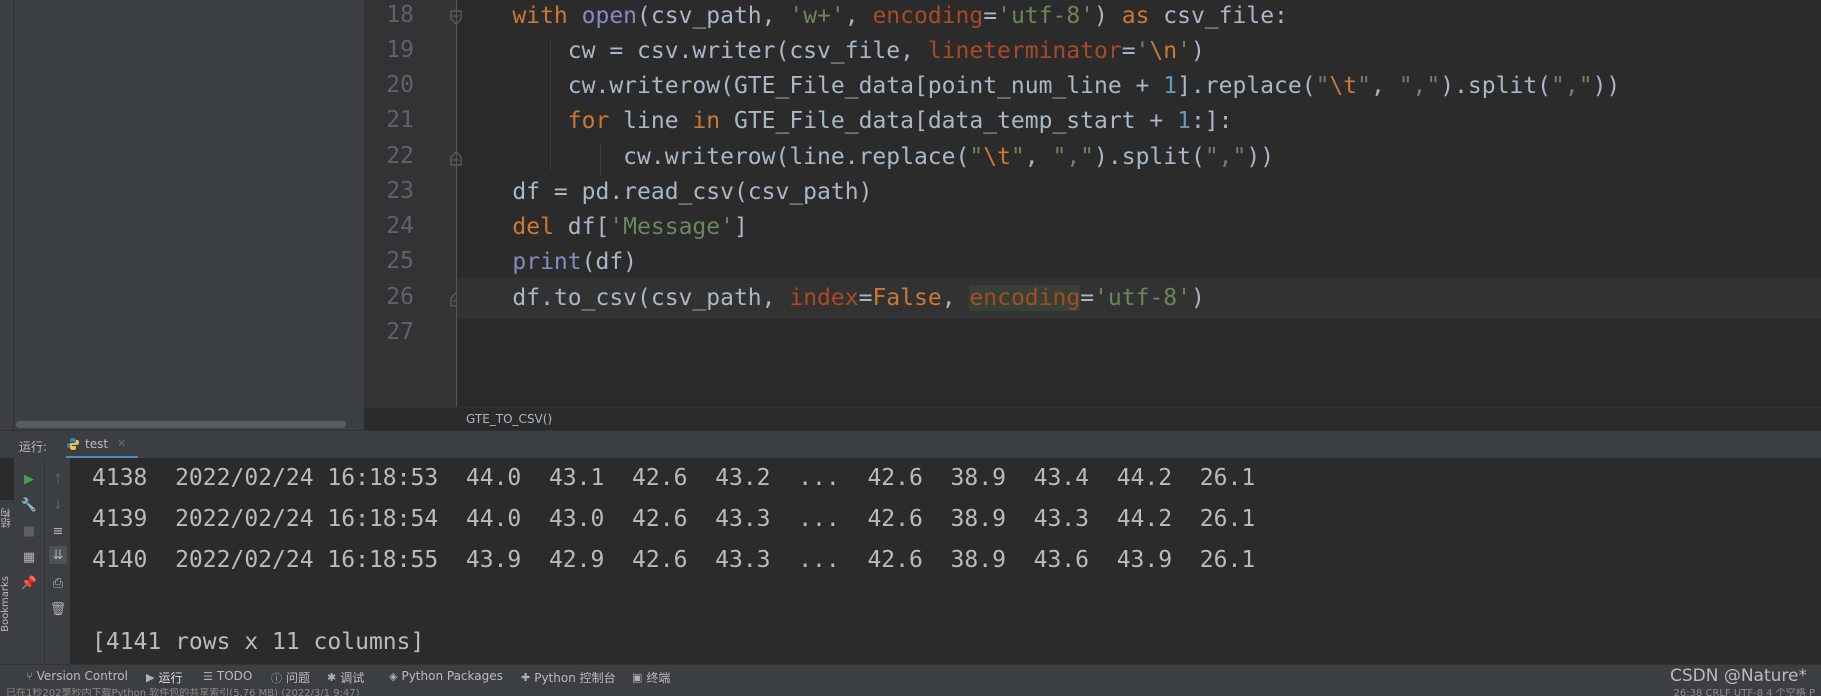 This screenshot has height=696, width=1821. Describe the element at coordinates (332, 677) in the screenshot. I see `bug-icon: ✱` at that location.